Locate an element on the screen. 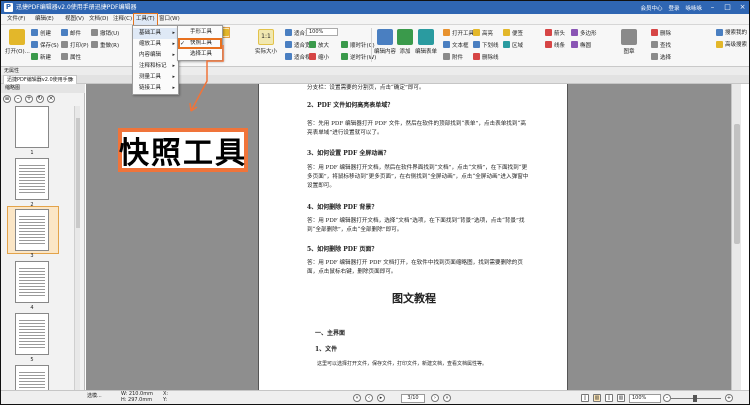  two-page-continuous-icon: ▥ is located at coordinates (621, 398).